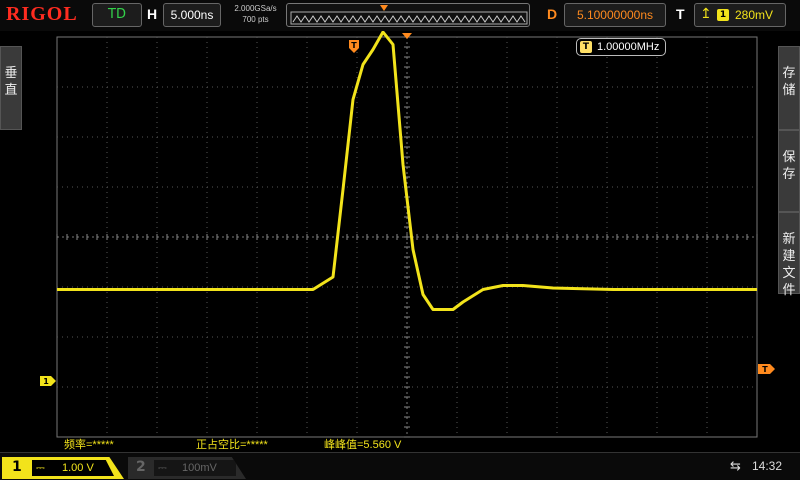  Describe the element at coordinates (11, 73) in the screenshot. I see `vertical-menu-tab-label: 垂` at that location.